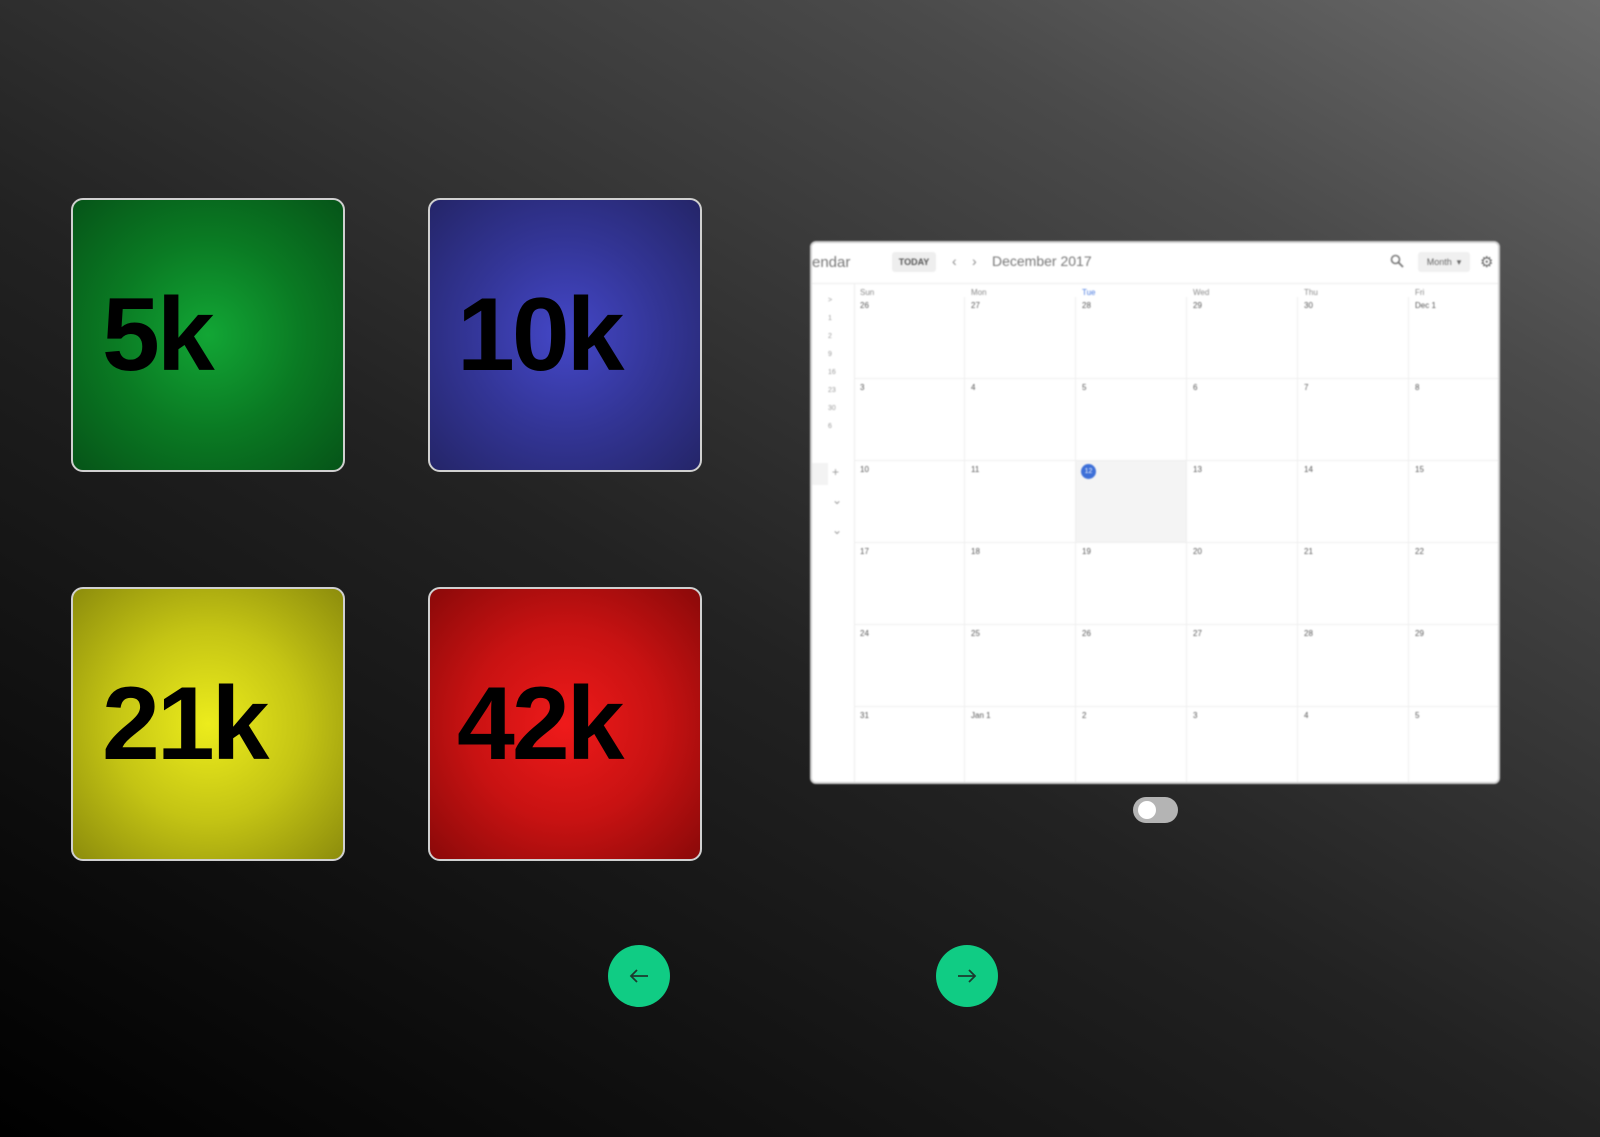 This screenshot has height=1137, width=1600. What do you see at coordinates (1042, 261) in the screenshot?
I see `month-title: December 2017` at bounding box center [1042, 261].